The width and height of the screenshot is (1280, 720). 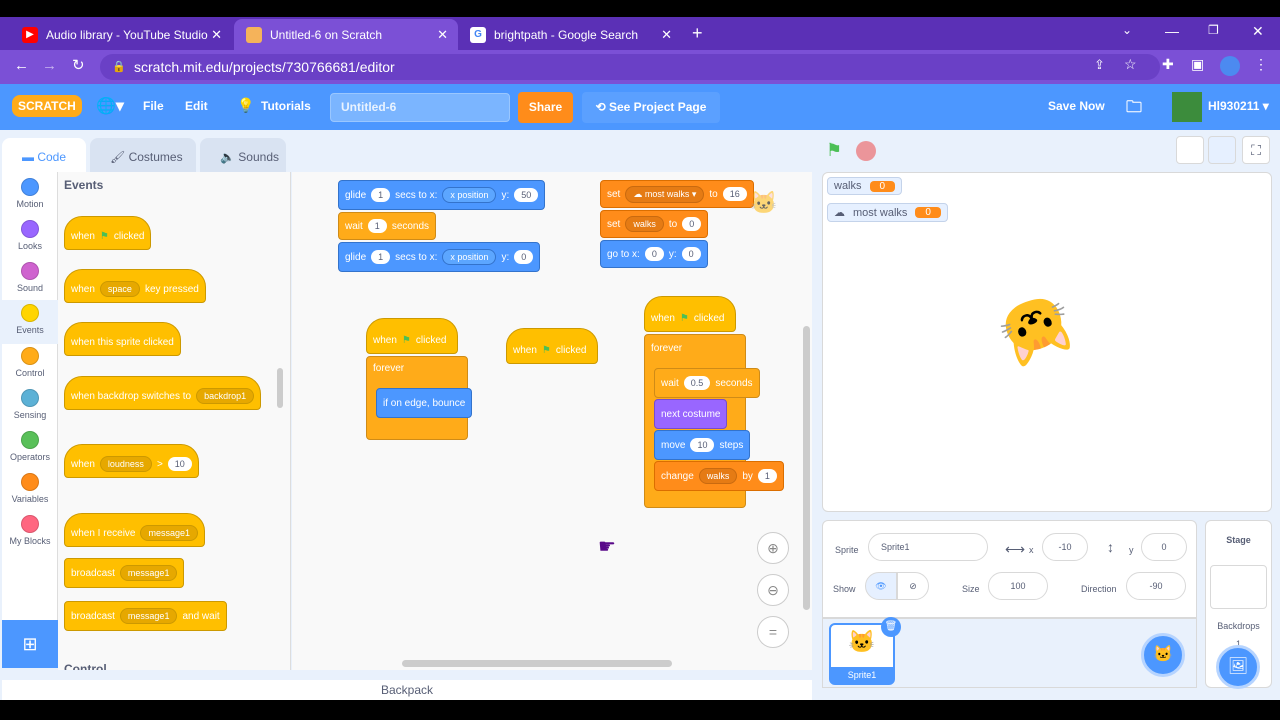 What do you see at coordinates (1018, 586) in the screenshot?
I see `size-input: 100` at bounding box center [1018, 586].